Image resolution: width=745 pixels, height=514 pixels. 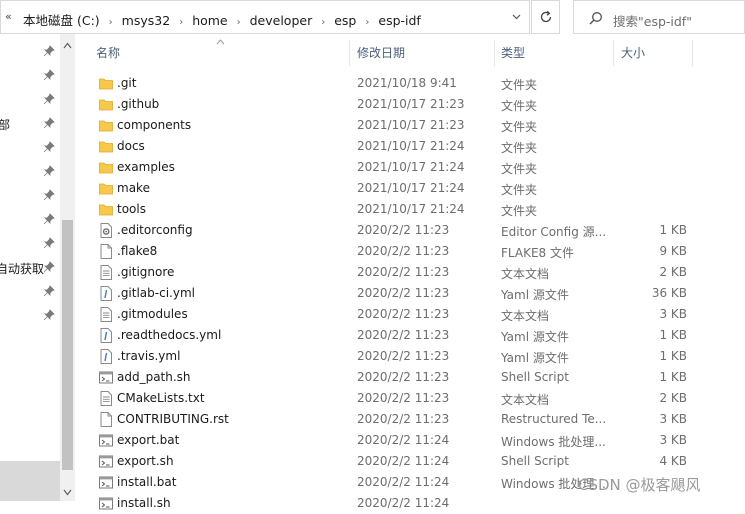 I want to click on file-type: 文本文档, so click(x=525, y=316).